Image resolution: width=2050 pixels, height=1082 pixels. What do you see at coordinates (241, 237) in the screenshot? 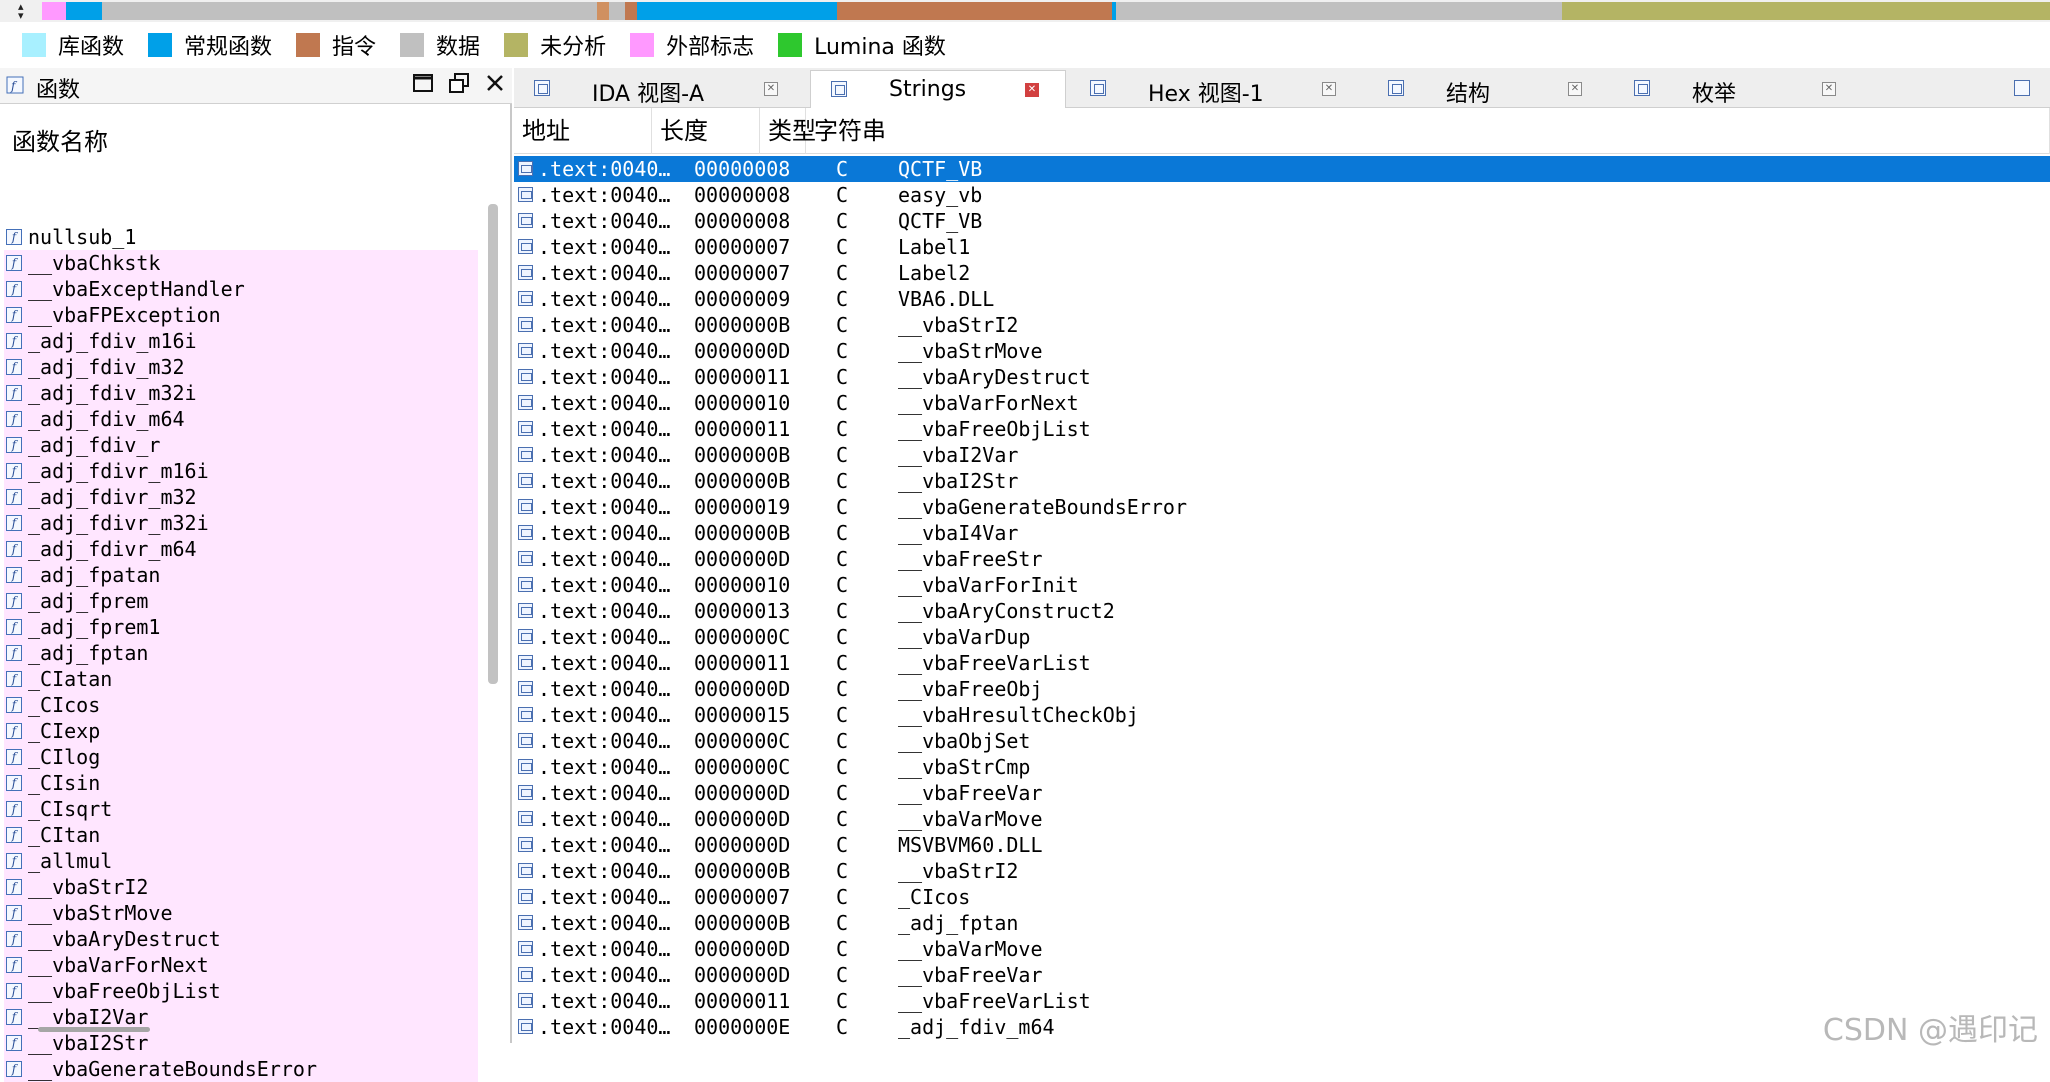
I see `function-list-item: f nullsub_1` at bounding box center [241, 237].